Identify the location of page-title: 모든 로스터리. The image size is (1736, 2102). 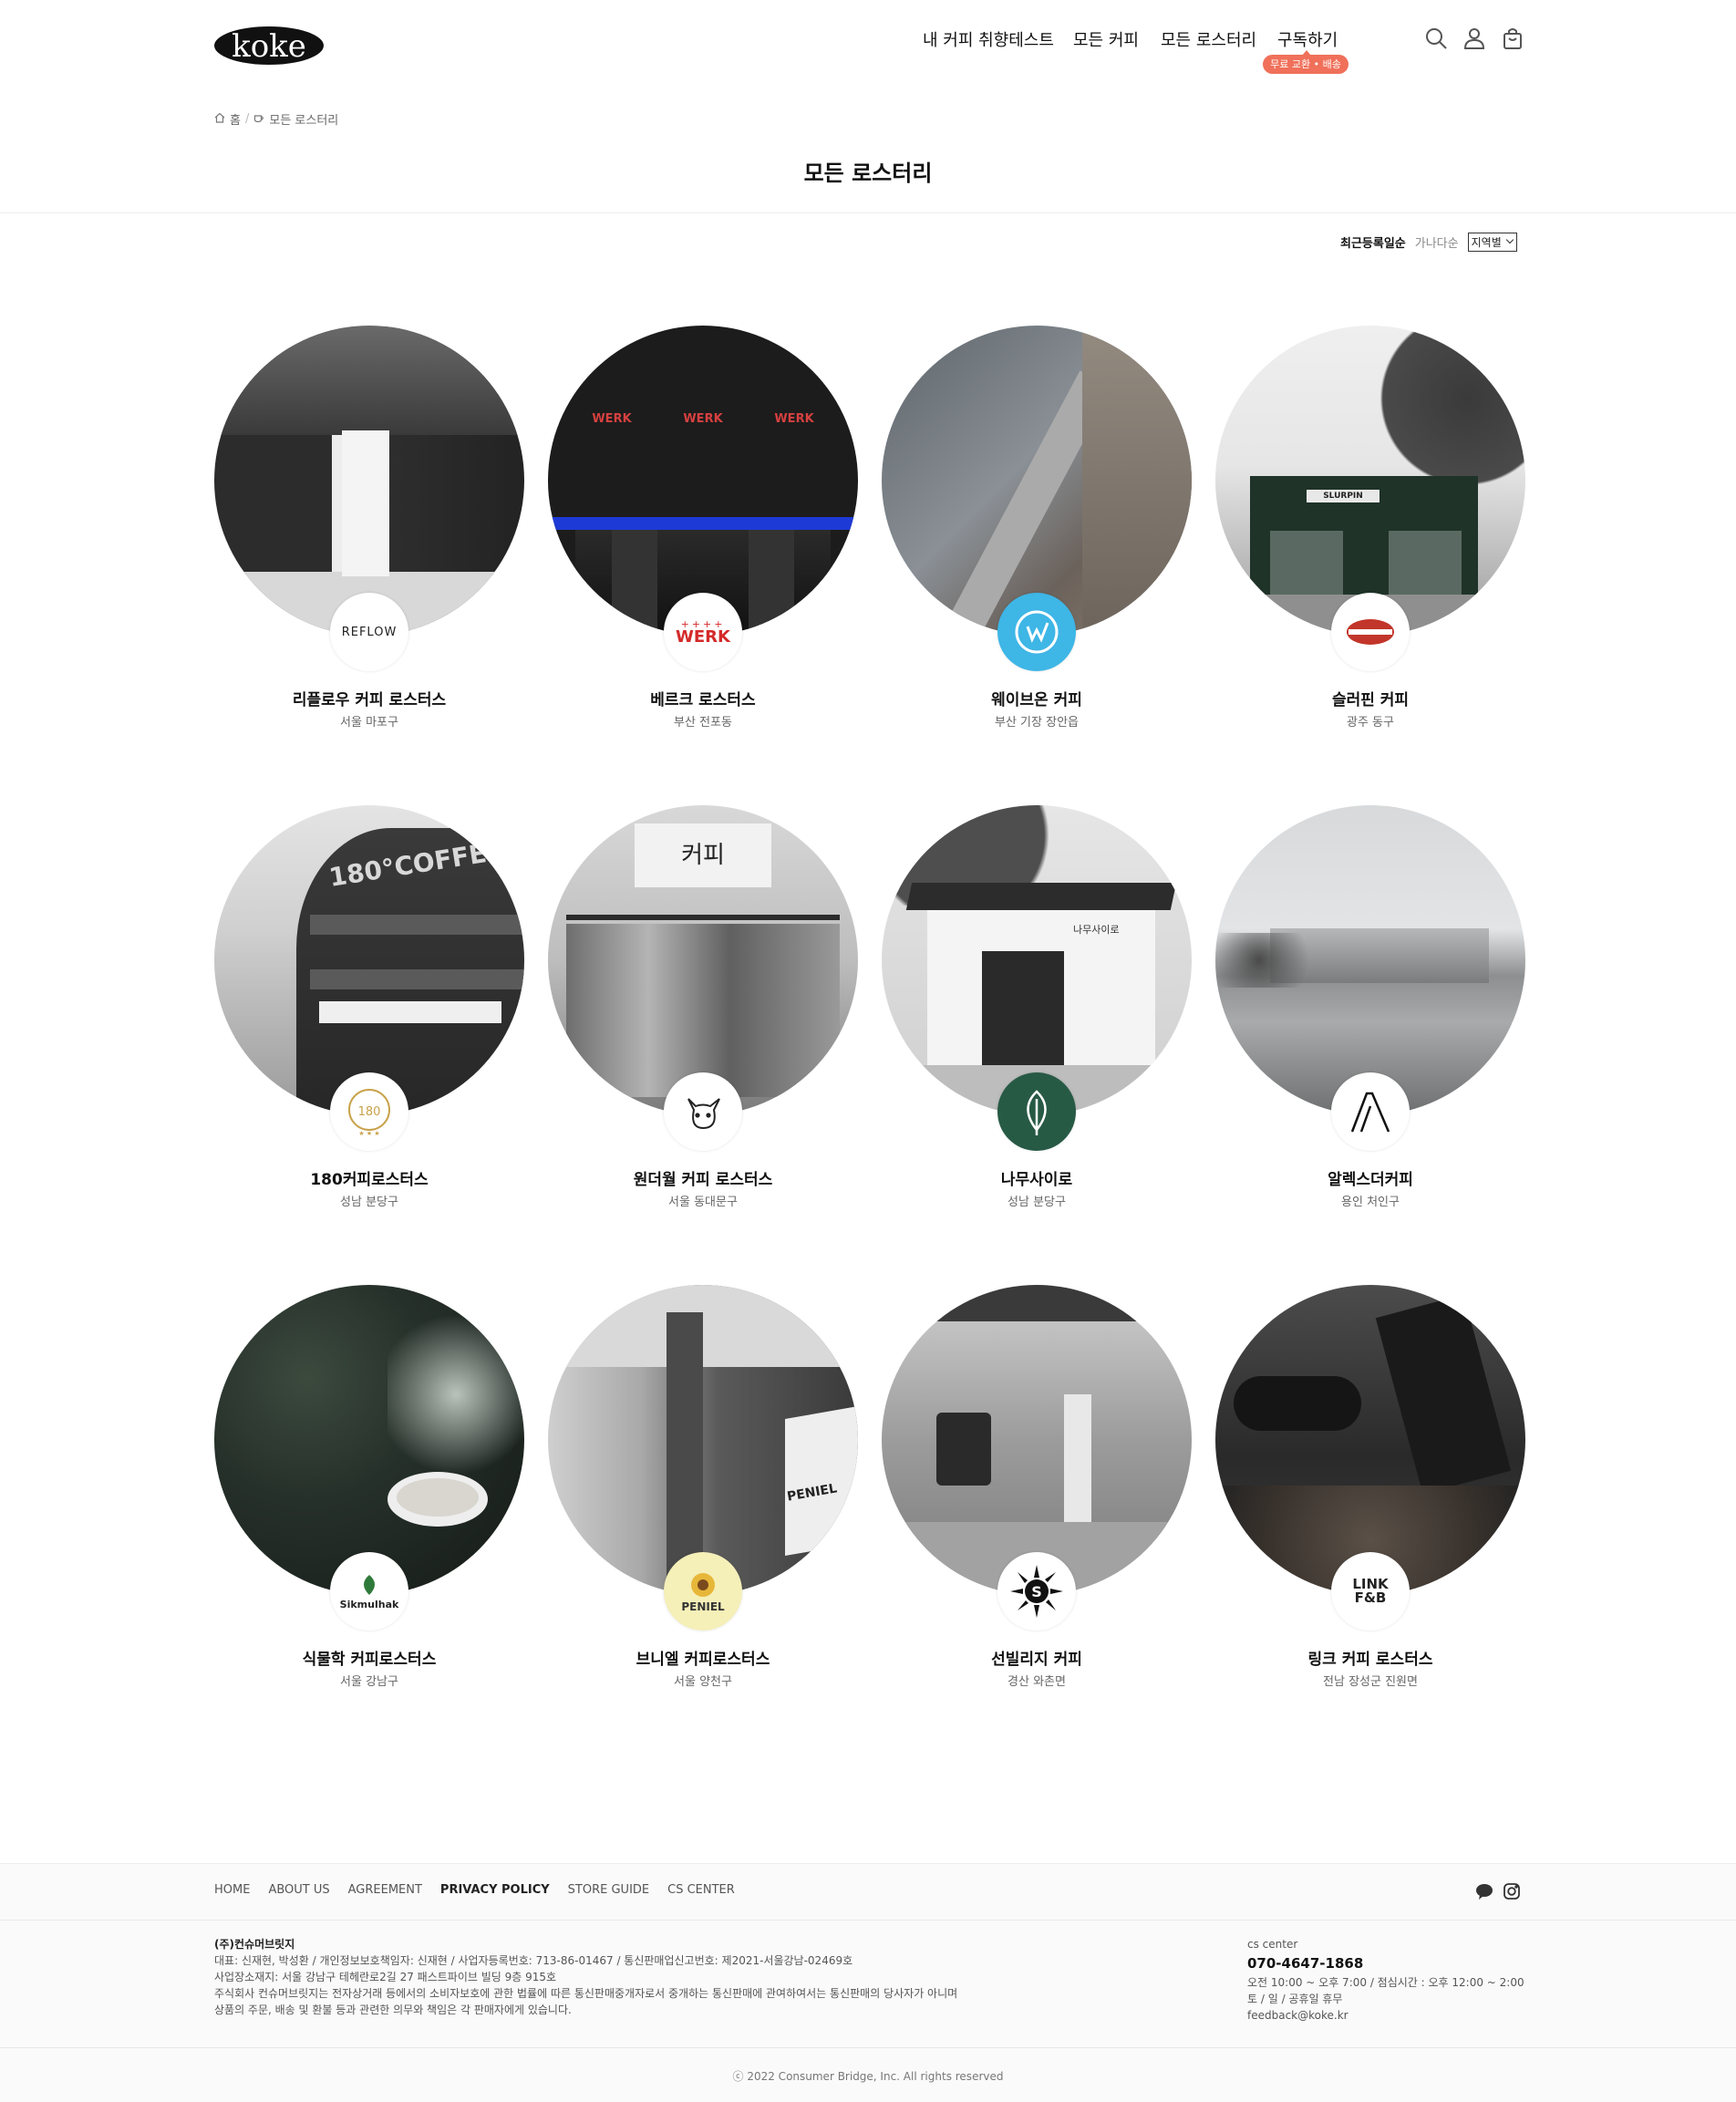
(868, 173).